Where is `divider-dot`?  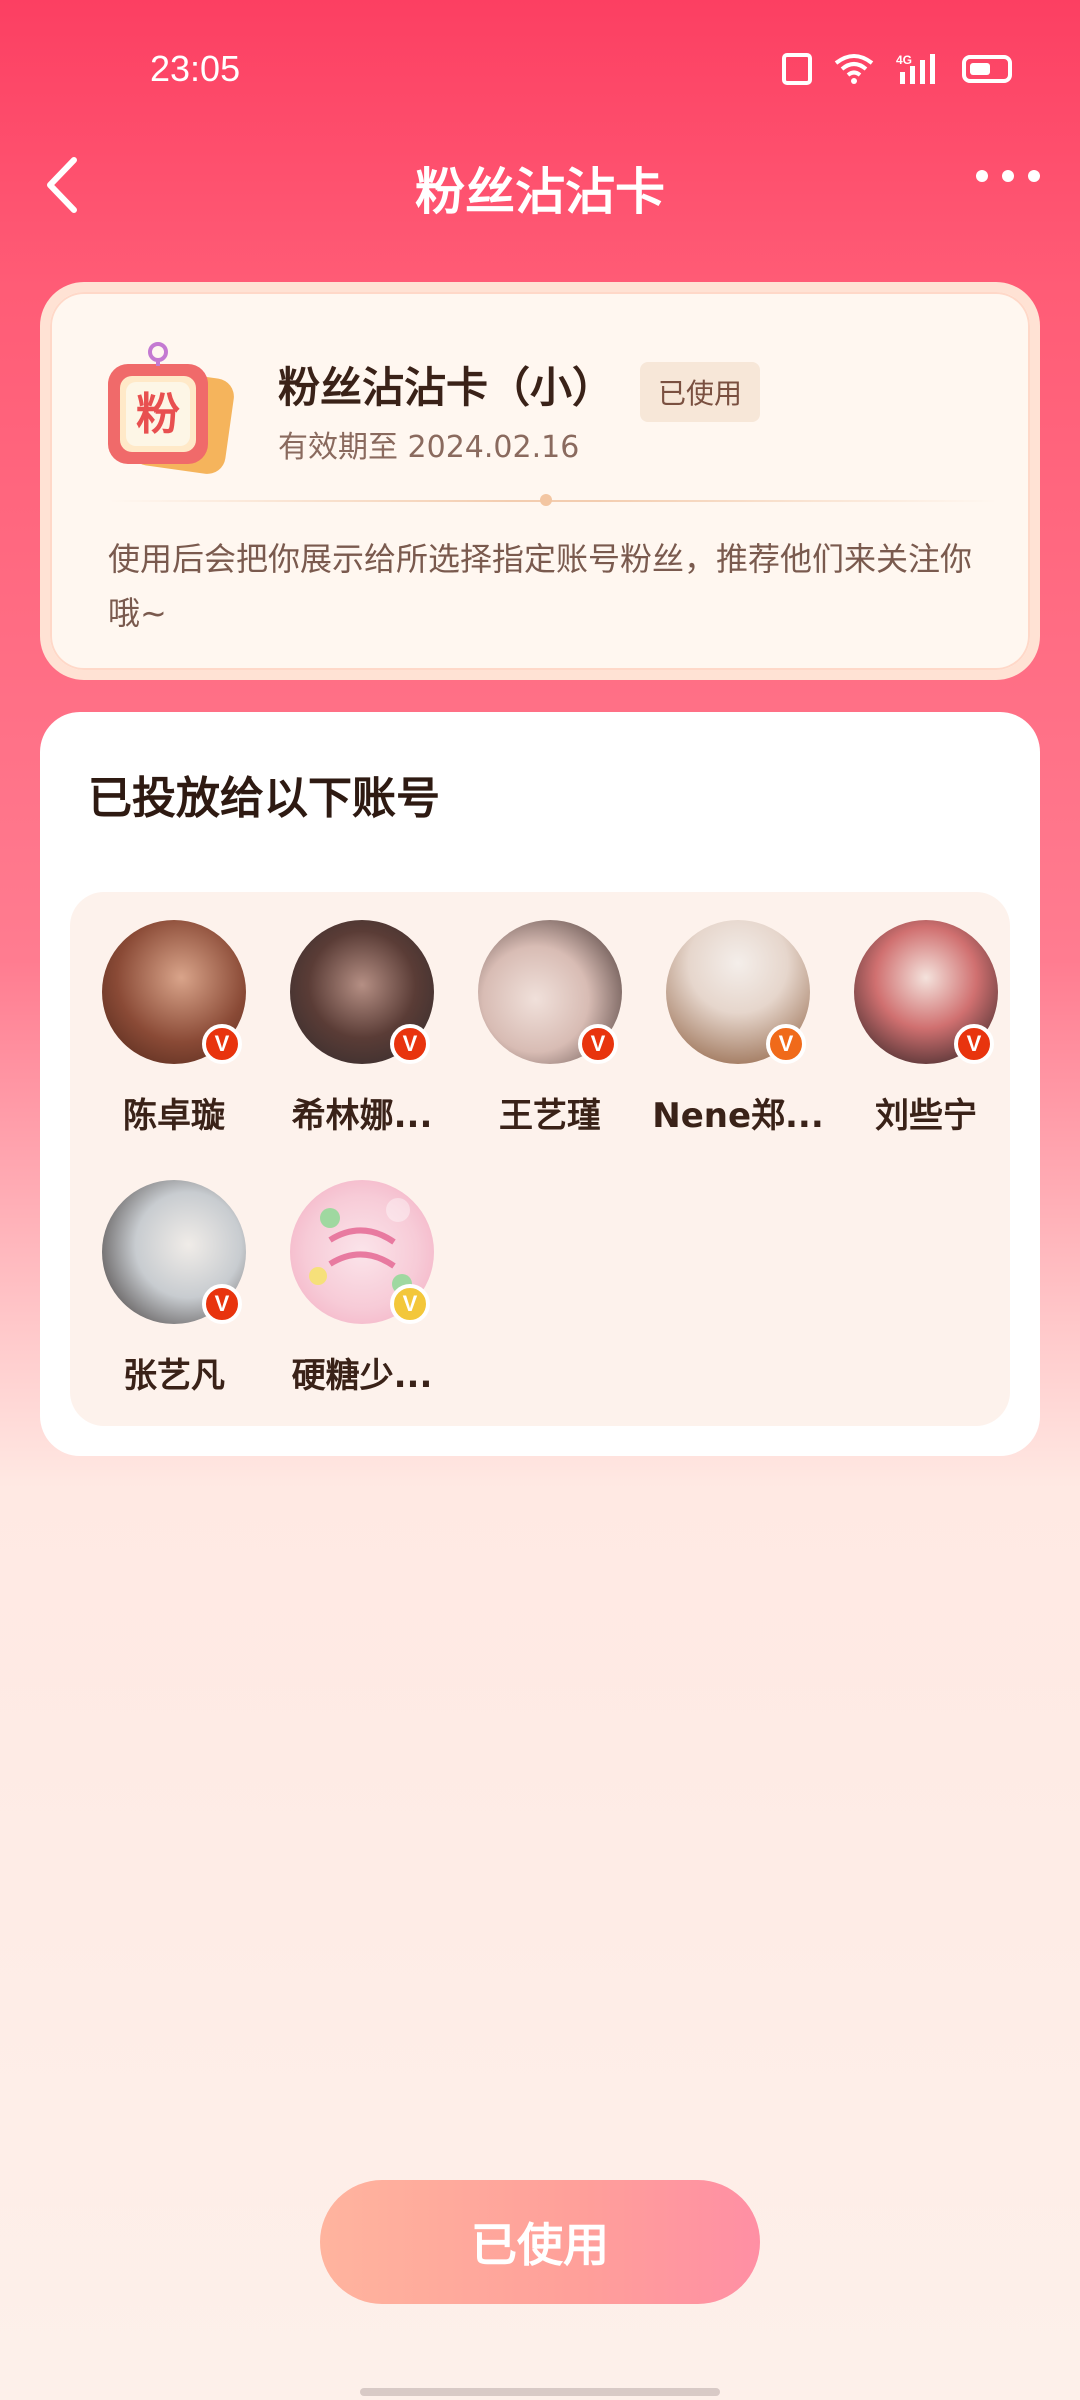 divider-dot is located at coordinates (546, 500).